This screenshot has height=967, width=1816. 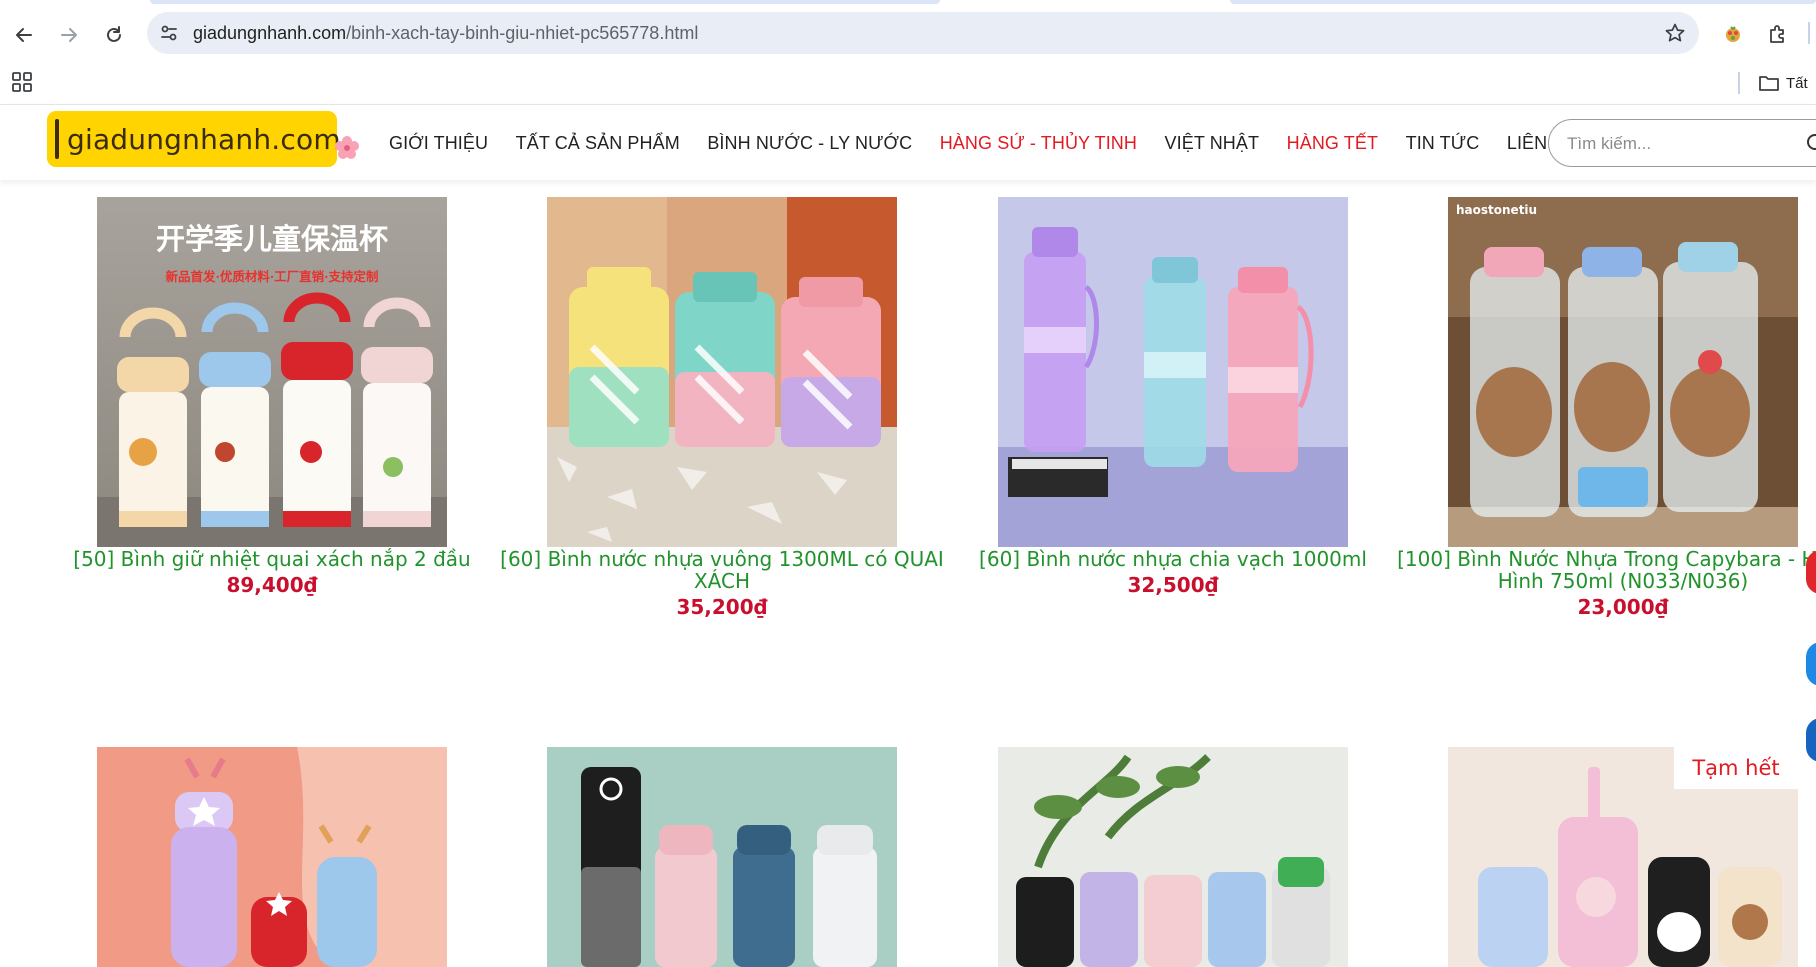 What do you see at coordinates (1173, 585) in the screenshot?
I see `product-price: 32,500₫` at bounding box center [1173, 585].